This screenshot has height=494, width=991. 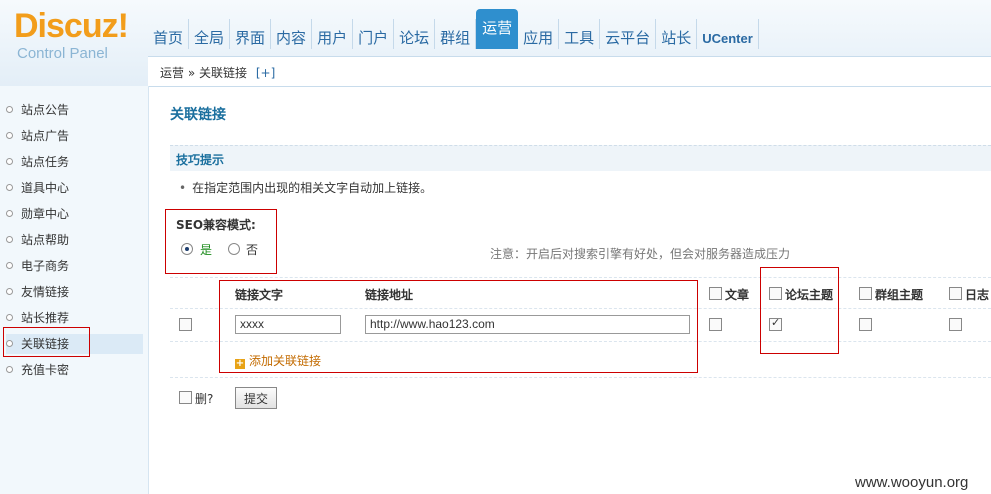 I want to click on breadcrumb-section: 运营, so click(x=172, y=73).